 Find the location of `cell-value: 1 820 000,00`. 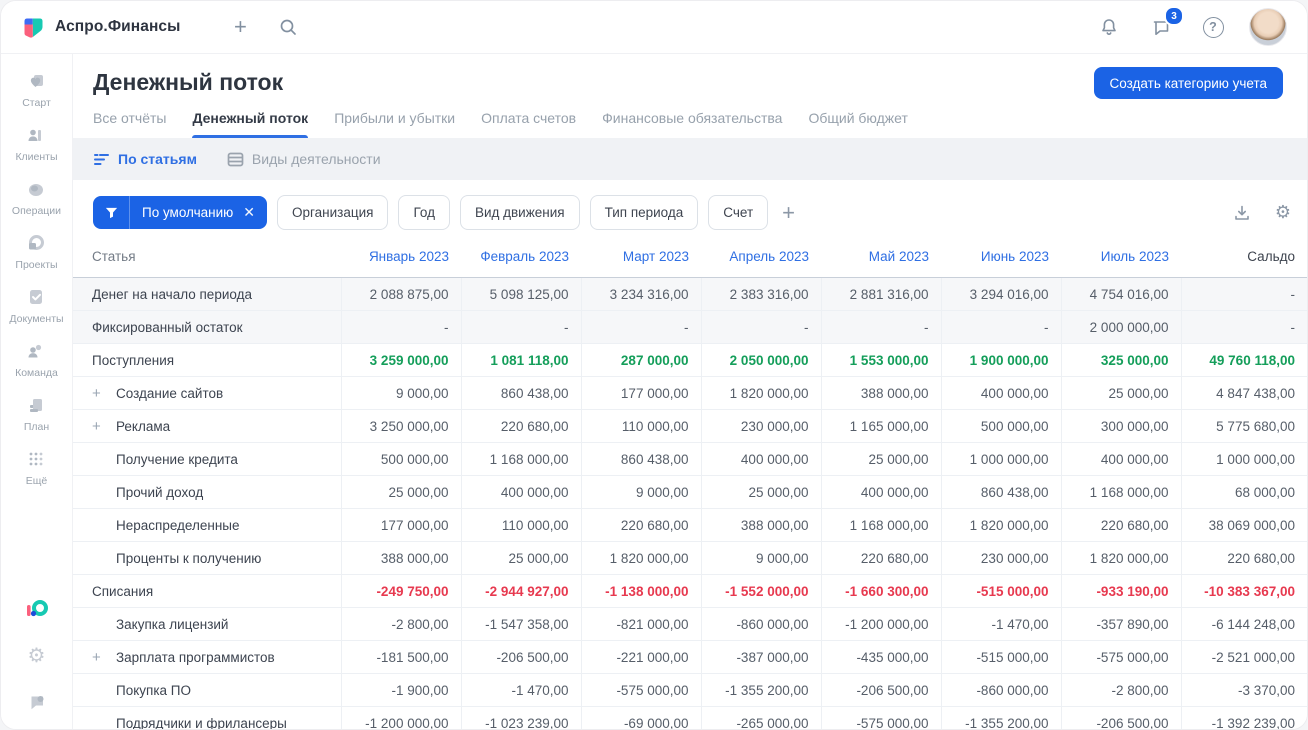

cell-value: 1 820 000,00 is located at coordinates (1120, 558).